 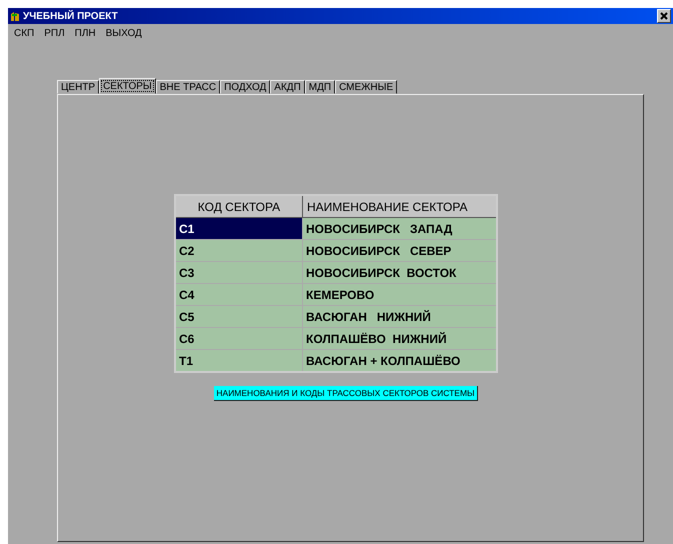 I want to click on table-cell: КОЛПАШЁВО НИЖНИЙ, so click(x=399, y=339).